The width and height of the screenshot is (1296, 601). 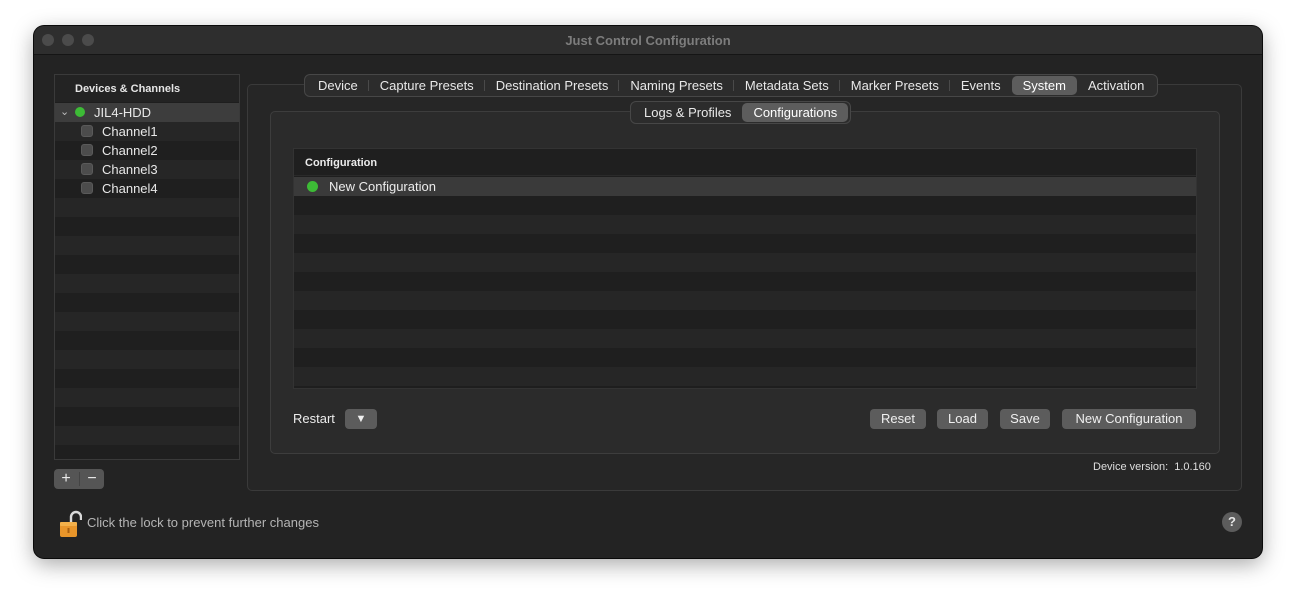 I want to click on sub-tabs: Logs & Profiles Configurations, so click(x=741, y=112).